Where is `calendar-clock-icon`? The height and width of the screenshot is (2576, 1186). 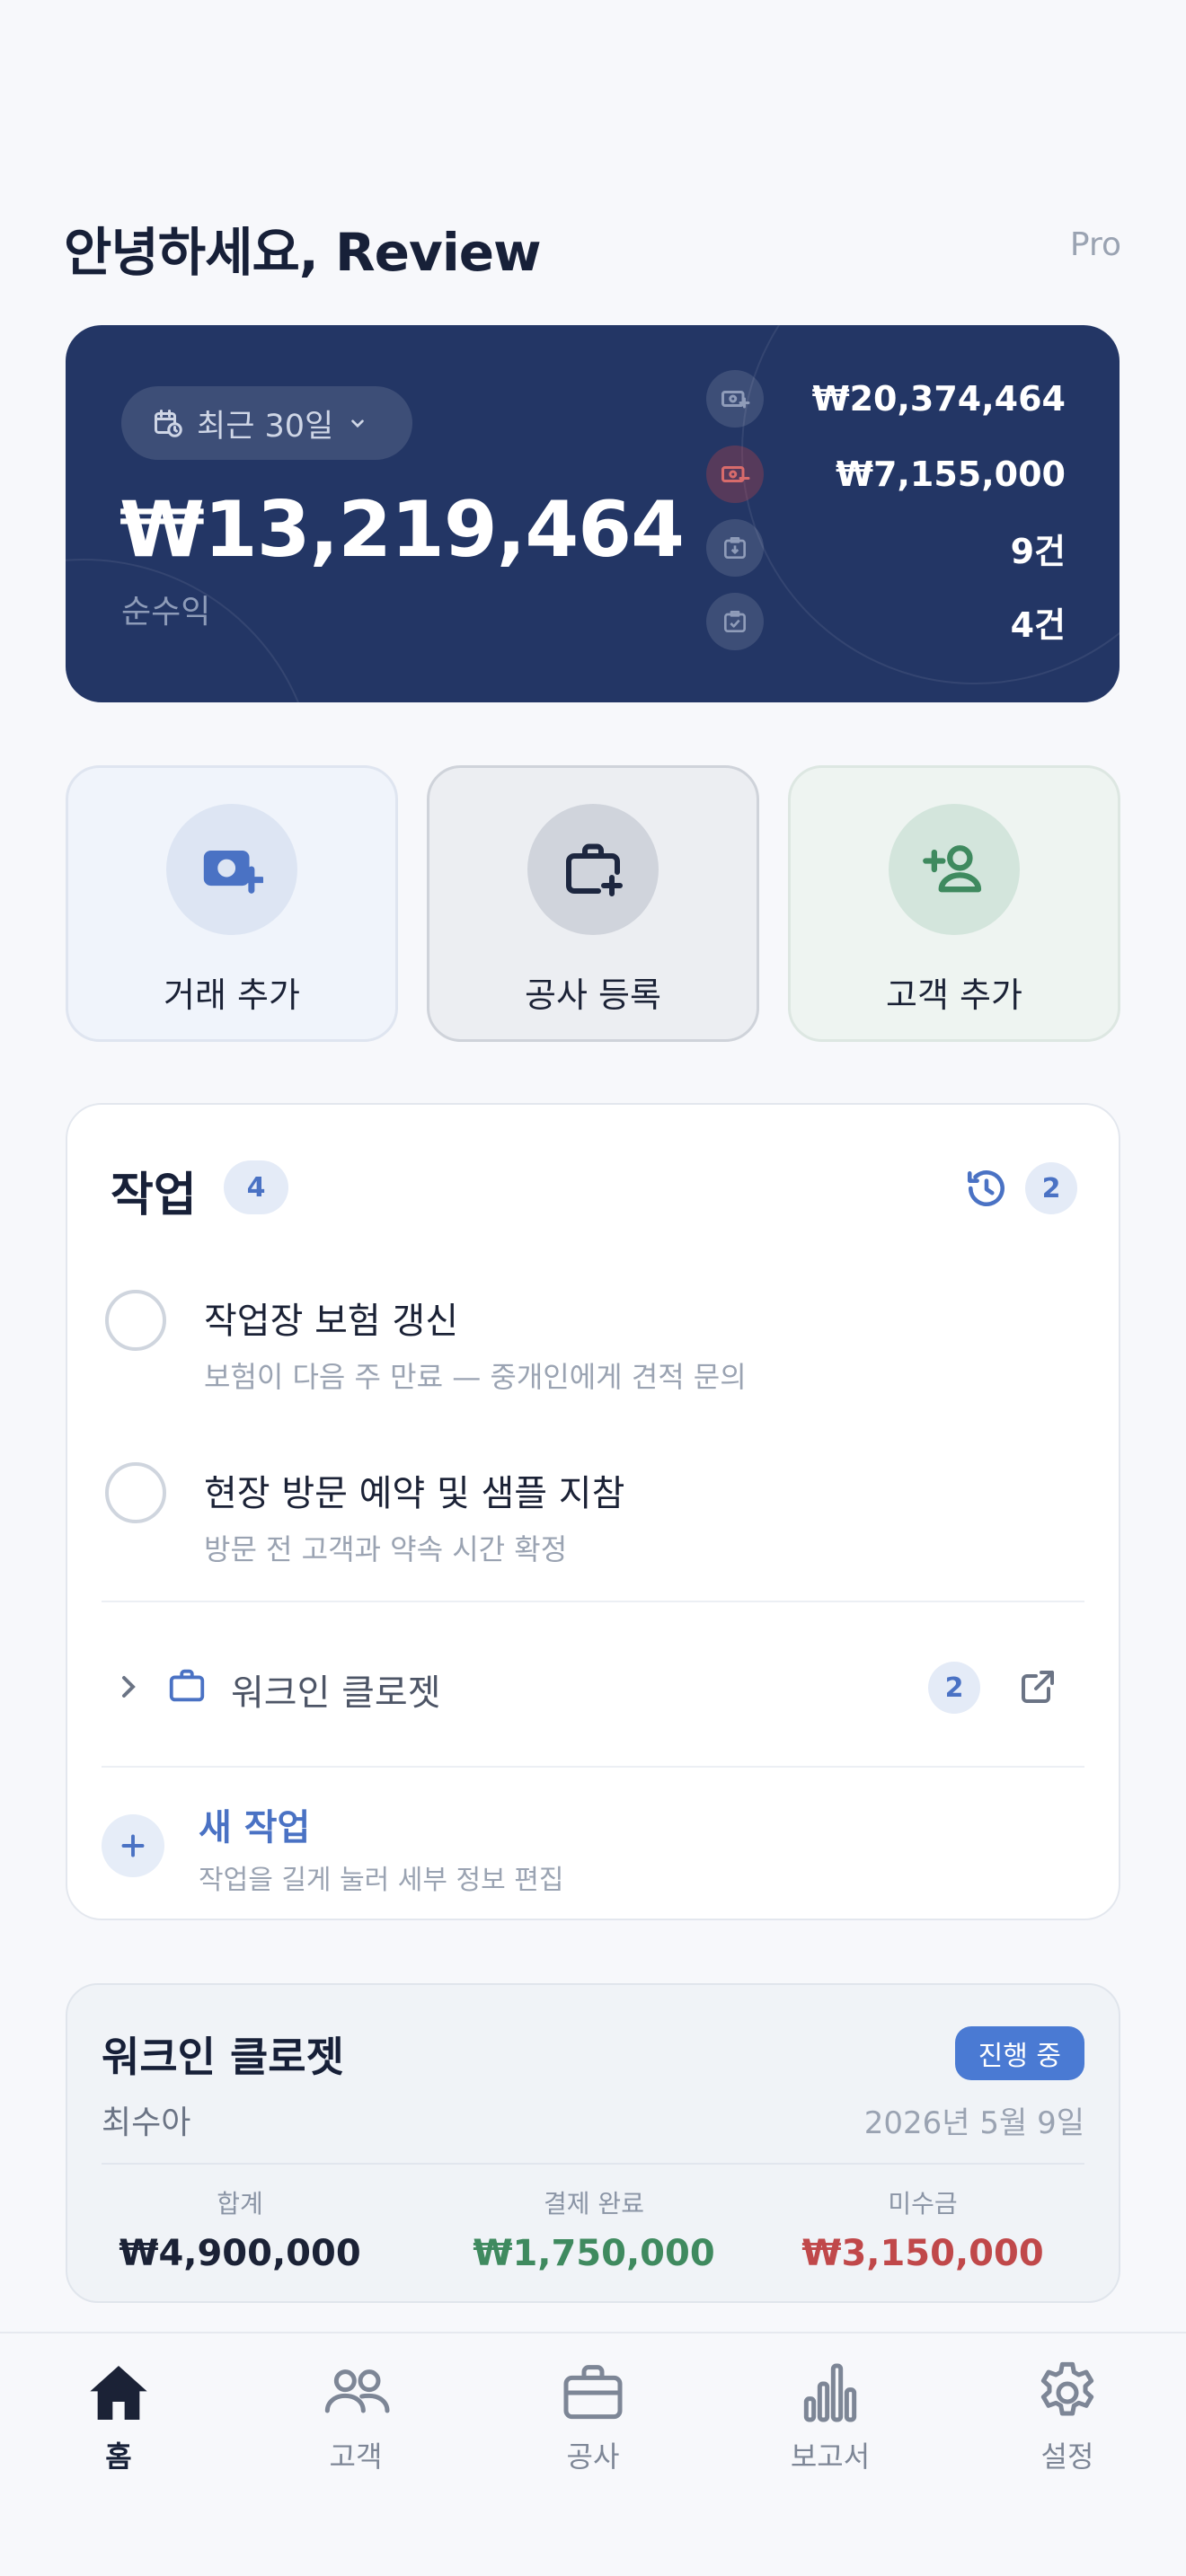
calendar-clock-icon is located at coordinates (168, 423).